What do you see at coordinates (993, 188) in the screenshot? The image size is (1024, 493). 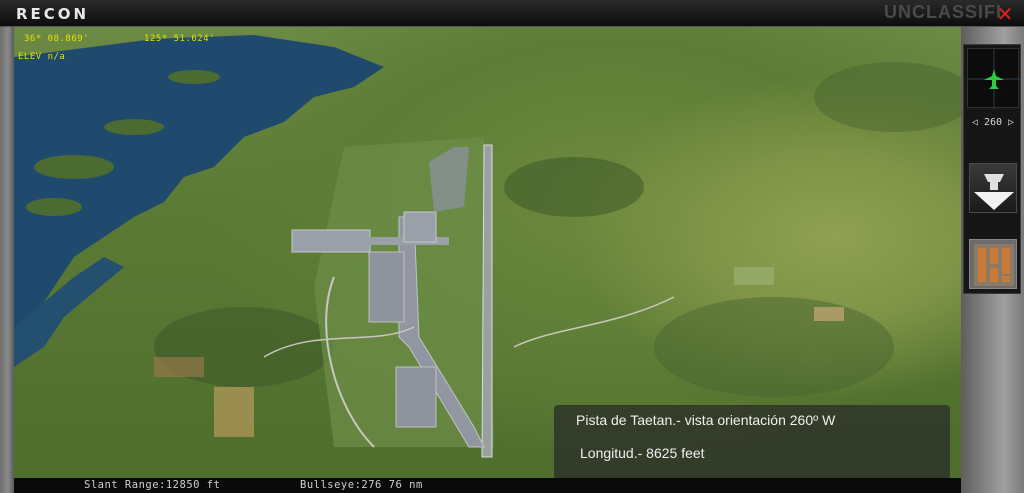 I see `look-direction-icon` at bounding box center [993, 188].